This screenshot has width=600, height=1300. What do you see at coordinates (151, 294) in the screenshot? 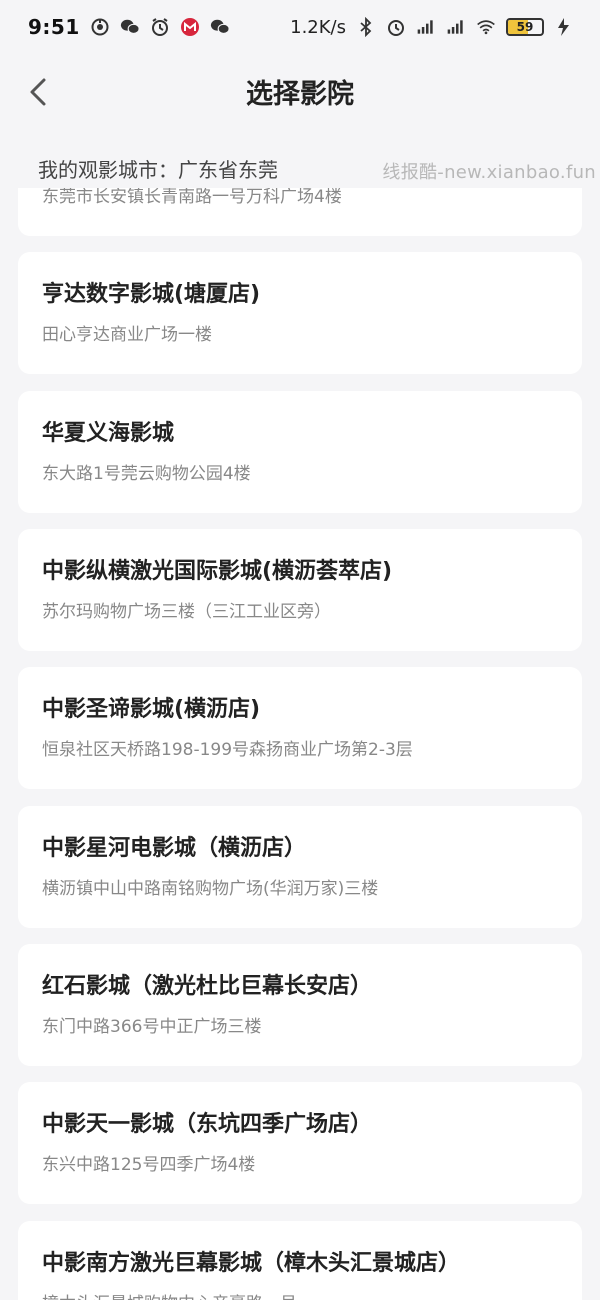
I see `cinema-name: 亨达数字影城(塘厦店)` at bounding box center [151, 294].